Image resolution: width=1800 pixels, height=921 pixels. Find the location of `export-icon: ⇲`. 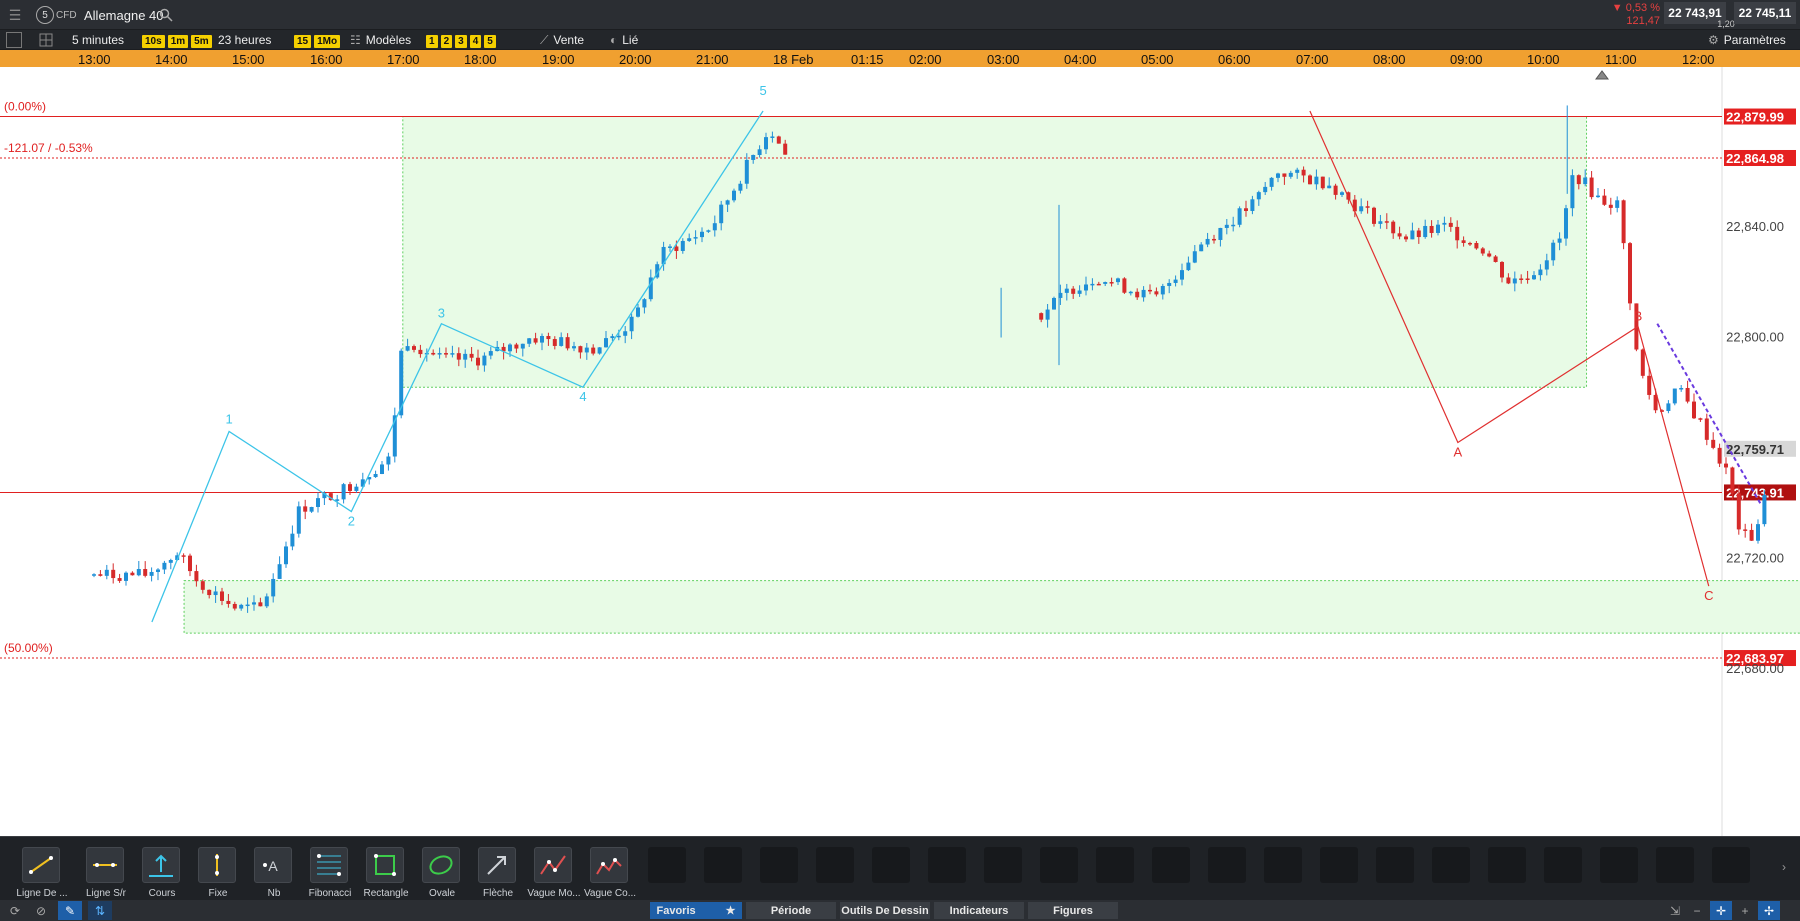

export-icon: ⇲ is located at coordinates (1675, 910).